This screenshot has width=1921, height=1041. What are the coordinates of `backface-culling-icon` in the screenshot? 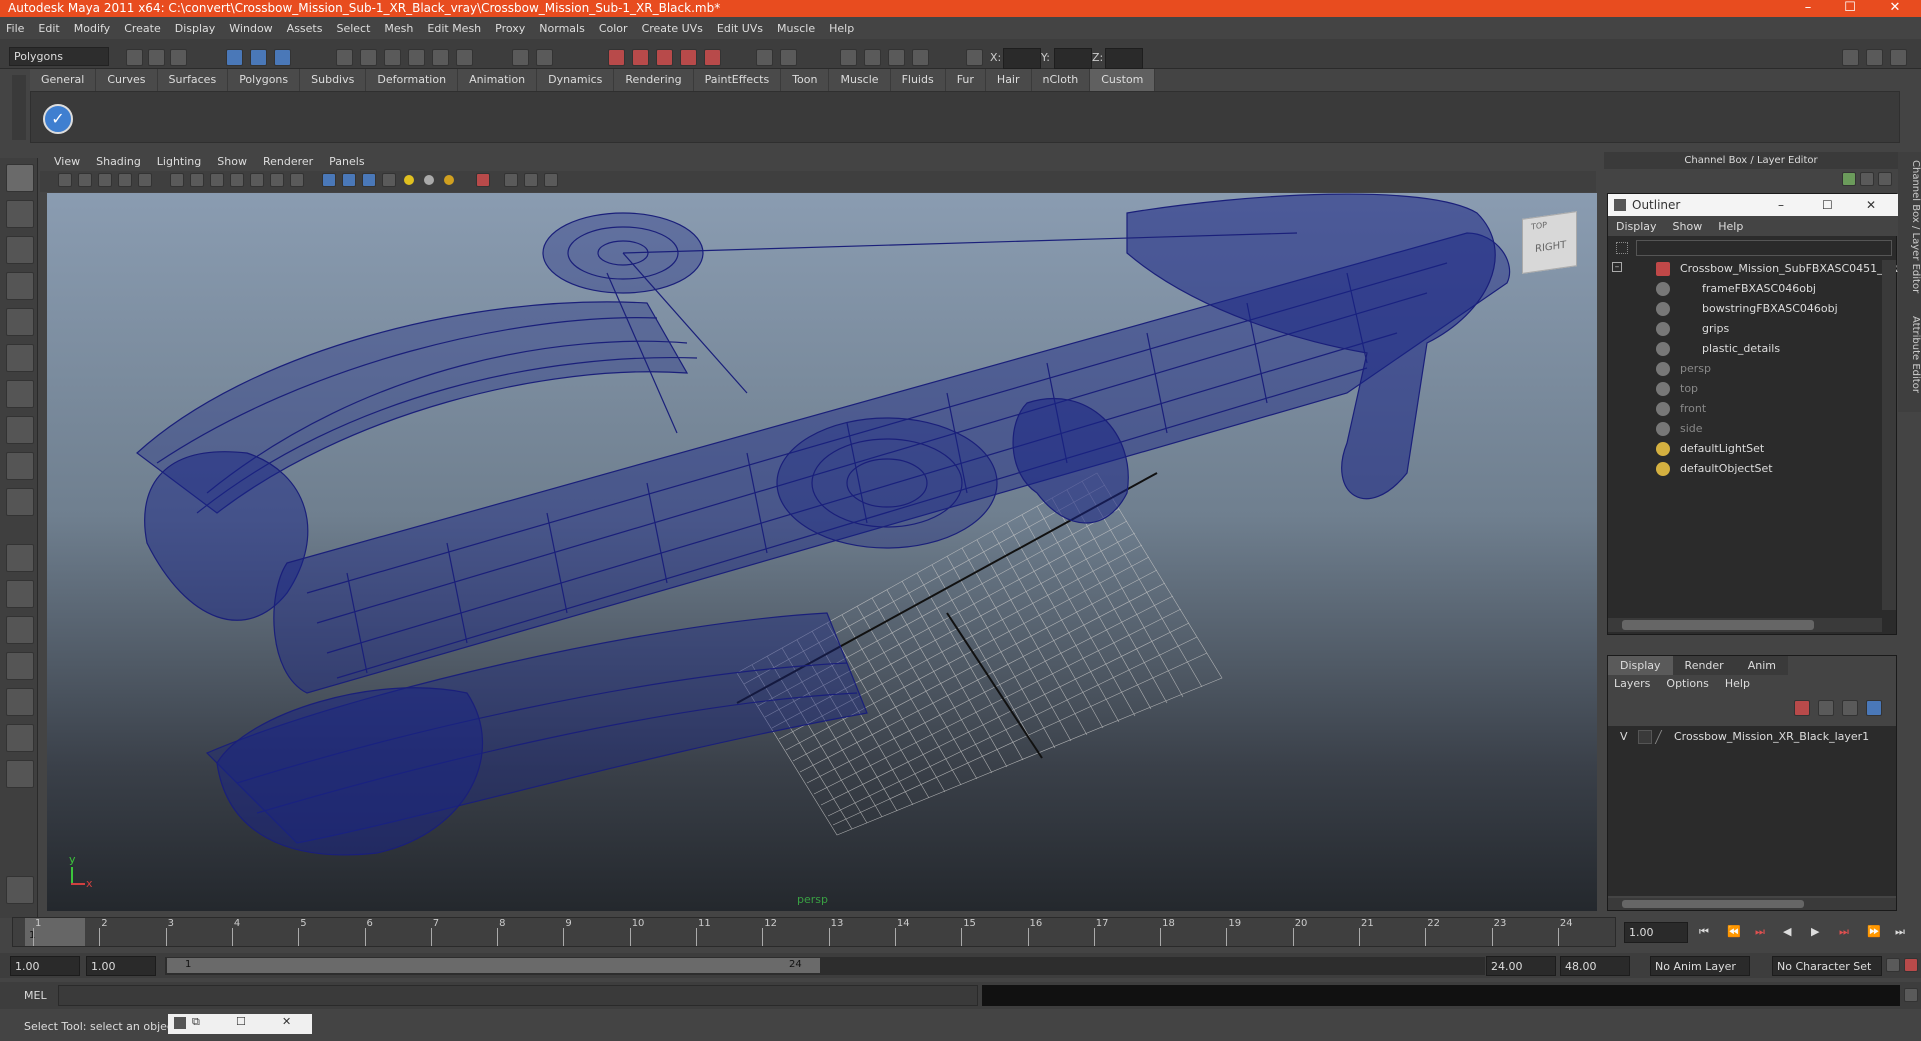 It's located at (551, 180).